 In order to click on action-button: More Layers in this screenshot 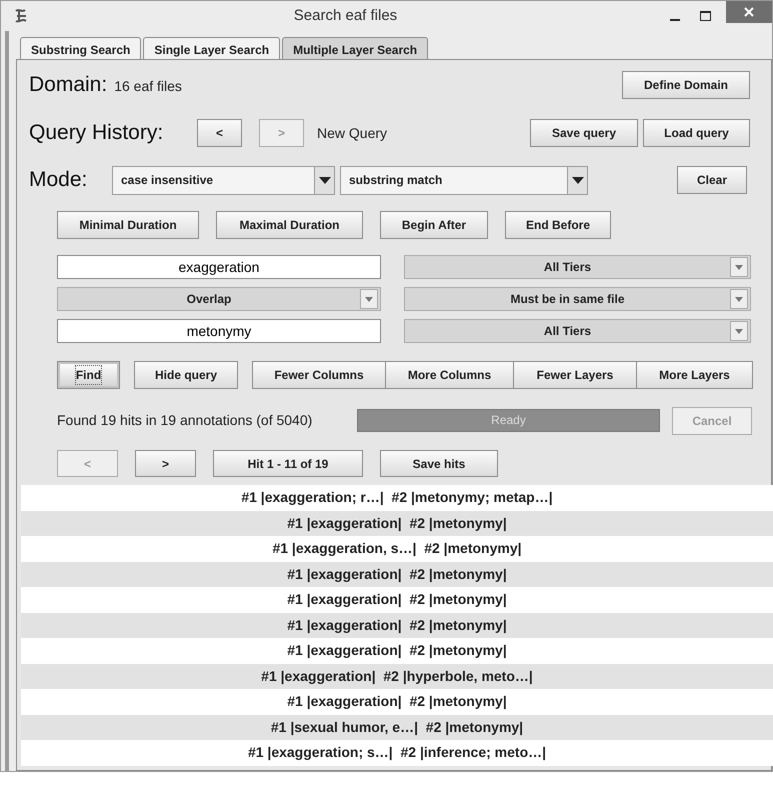, I will do `click(695, 375)`.